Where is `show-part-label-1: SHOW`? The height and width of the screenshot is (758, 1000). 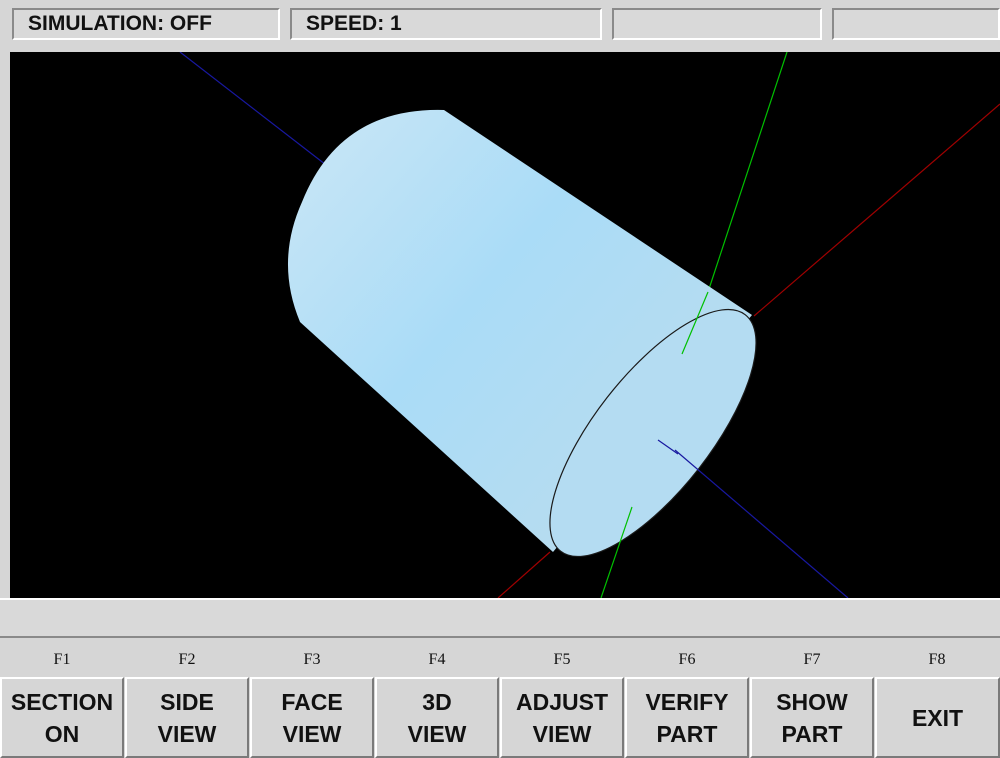 show-part-label-1: SHOW is located at coordinates (812, 701).